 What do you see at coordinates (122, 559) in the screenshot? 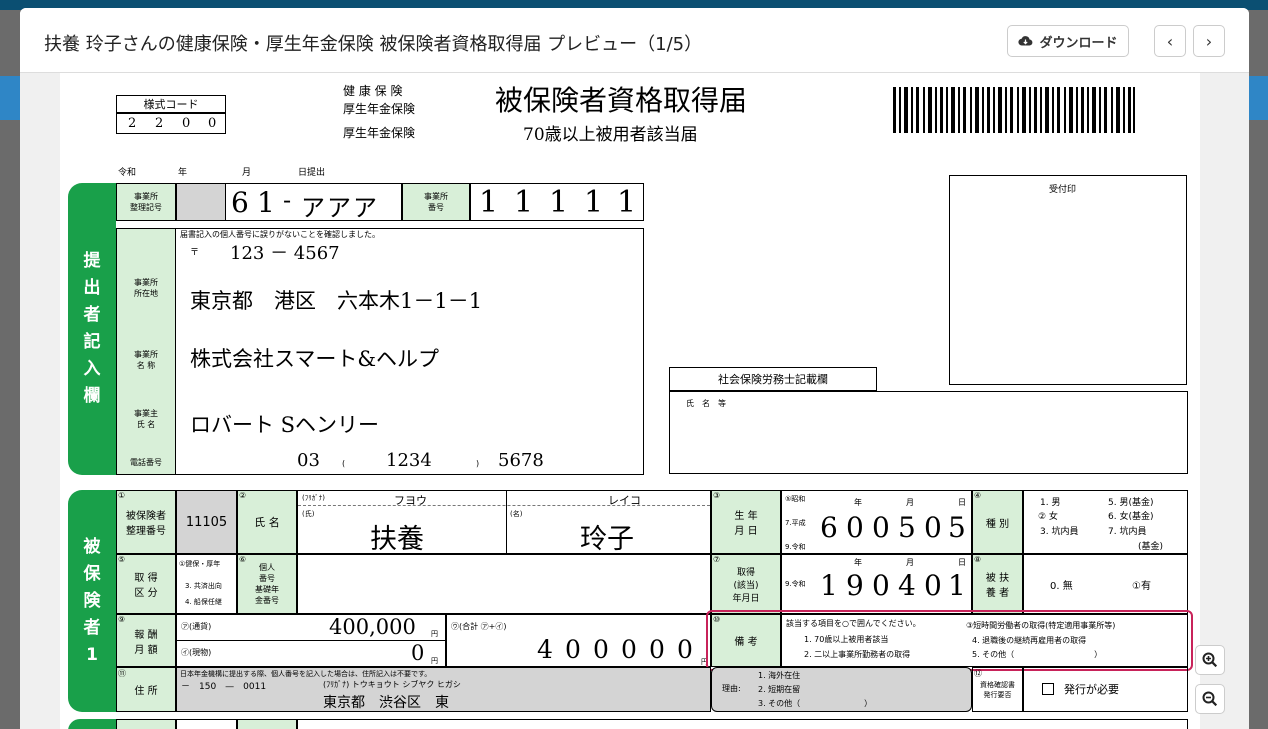
I see `f5-num: ⑤` at bounding box center [122, 559].